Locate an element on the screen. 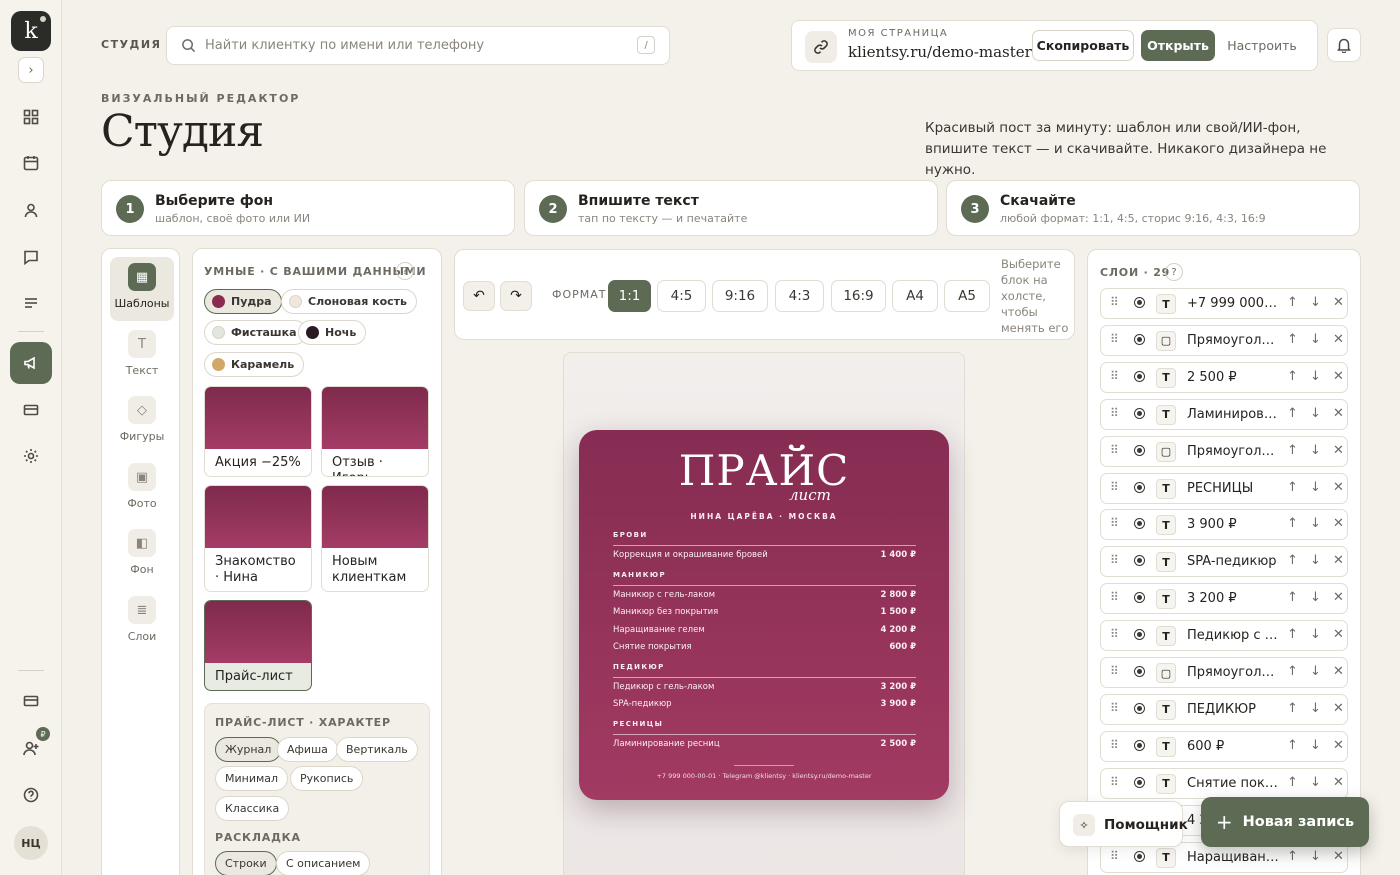 The image size is (1400, 875). layer-row: ⠿ T 600 ₽ ↑ ↓ ✕ is located at coordinates (1224, 746).